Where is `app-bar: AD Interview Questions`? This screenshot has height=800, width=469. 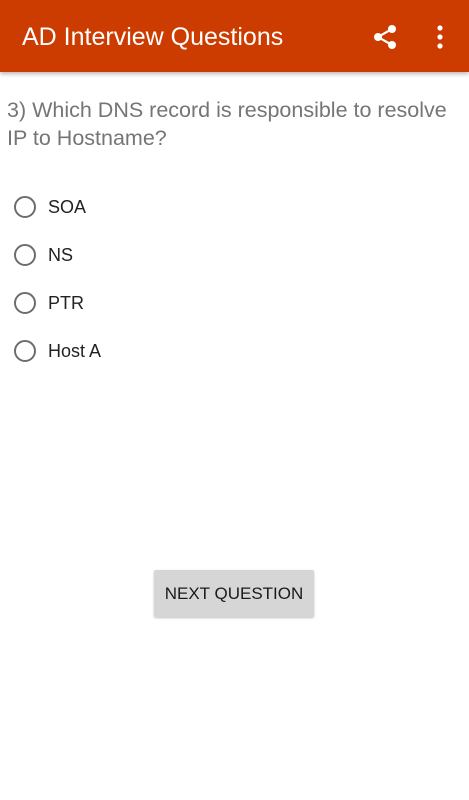 app-bar: AD Interview Questions is located at coordinates (234, 36).